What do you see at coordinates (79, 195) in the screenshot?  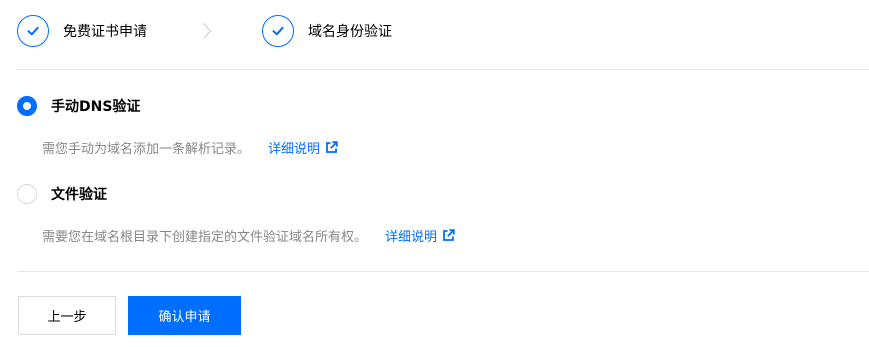 I see `option-title: 文件验证` at bounding box center [79, 195].